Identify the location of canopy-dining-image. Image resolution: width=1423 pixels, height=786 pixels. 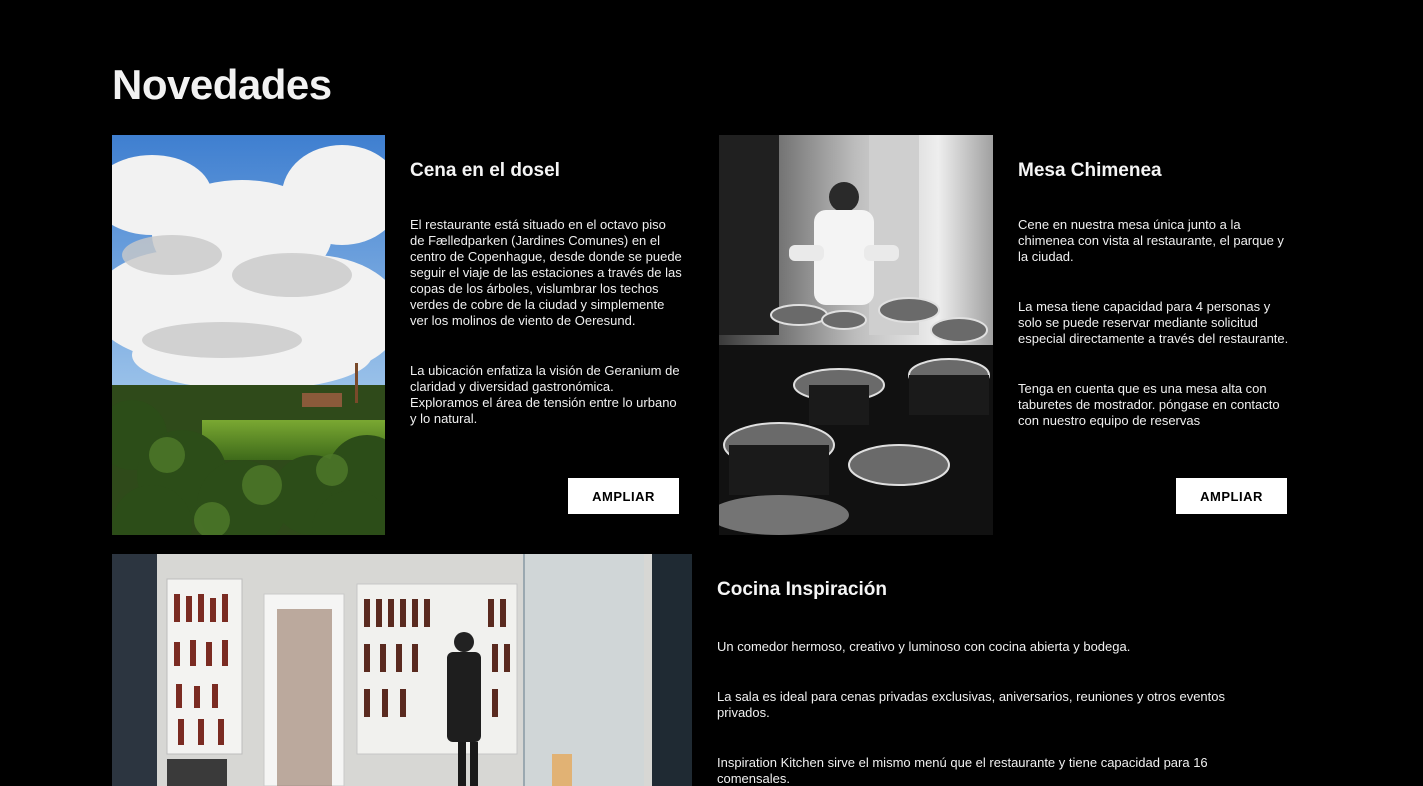
(248, 335).